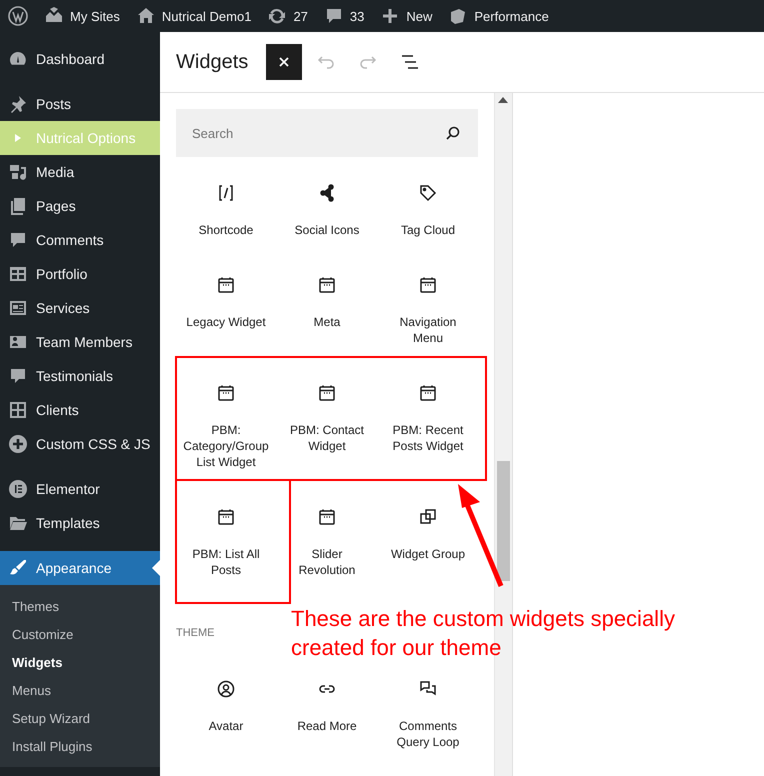 This screenshot has height=776, width=764. What do you see at coordinates (327, 209) in the screenshot?
I see `block-item: Social Icons` at bounding box center [327, 209].